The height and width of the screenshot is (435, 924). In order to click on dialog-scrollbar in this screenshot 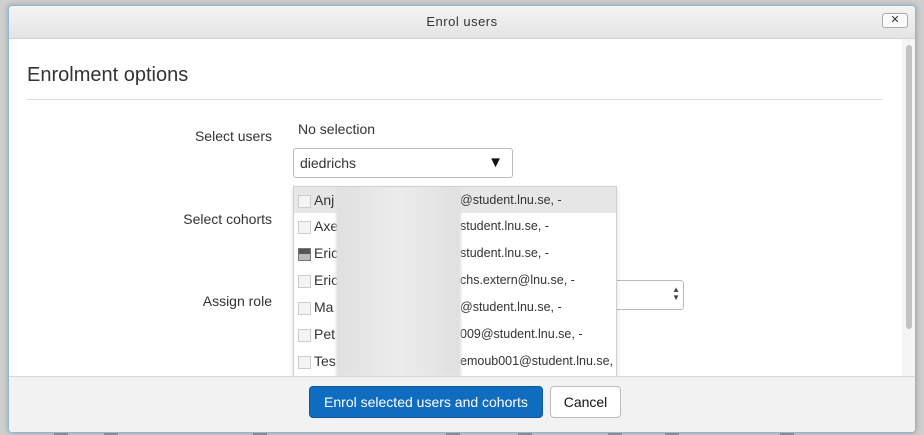, I will do `click(908, 207)`.